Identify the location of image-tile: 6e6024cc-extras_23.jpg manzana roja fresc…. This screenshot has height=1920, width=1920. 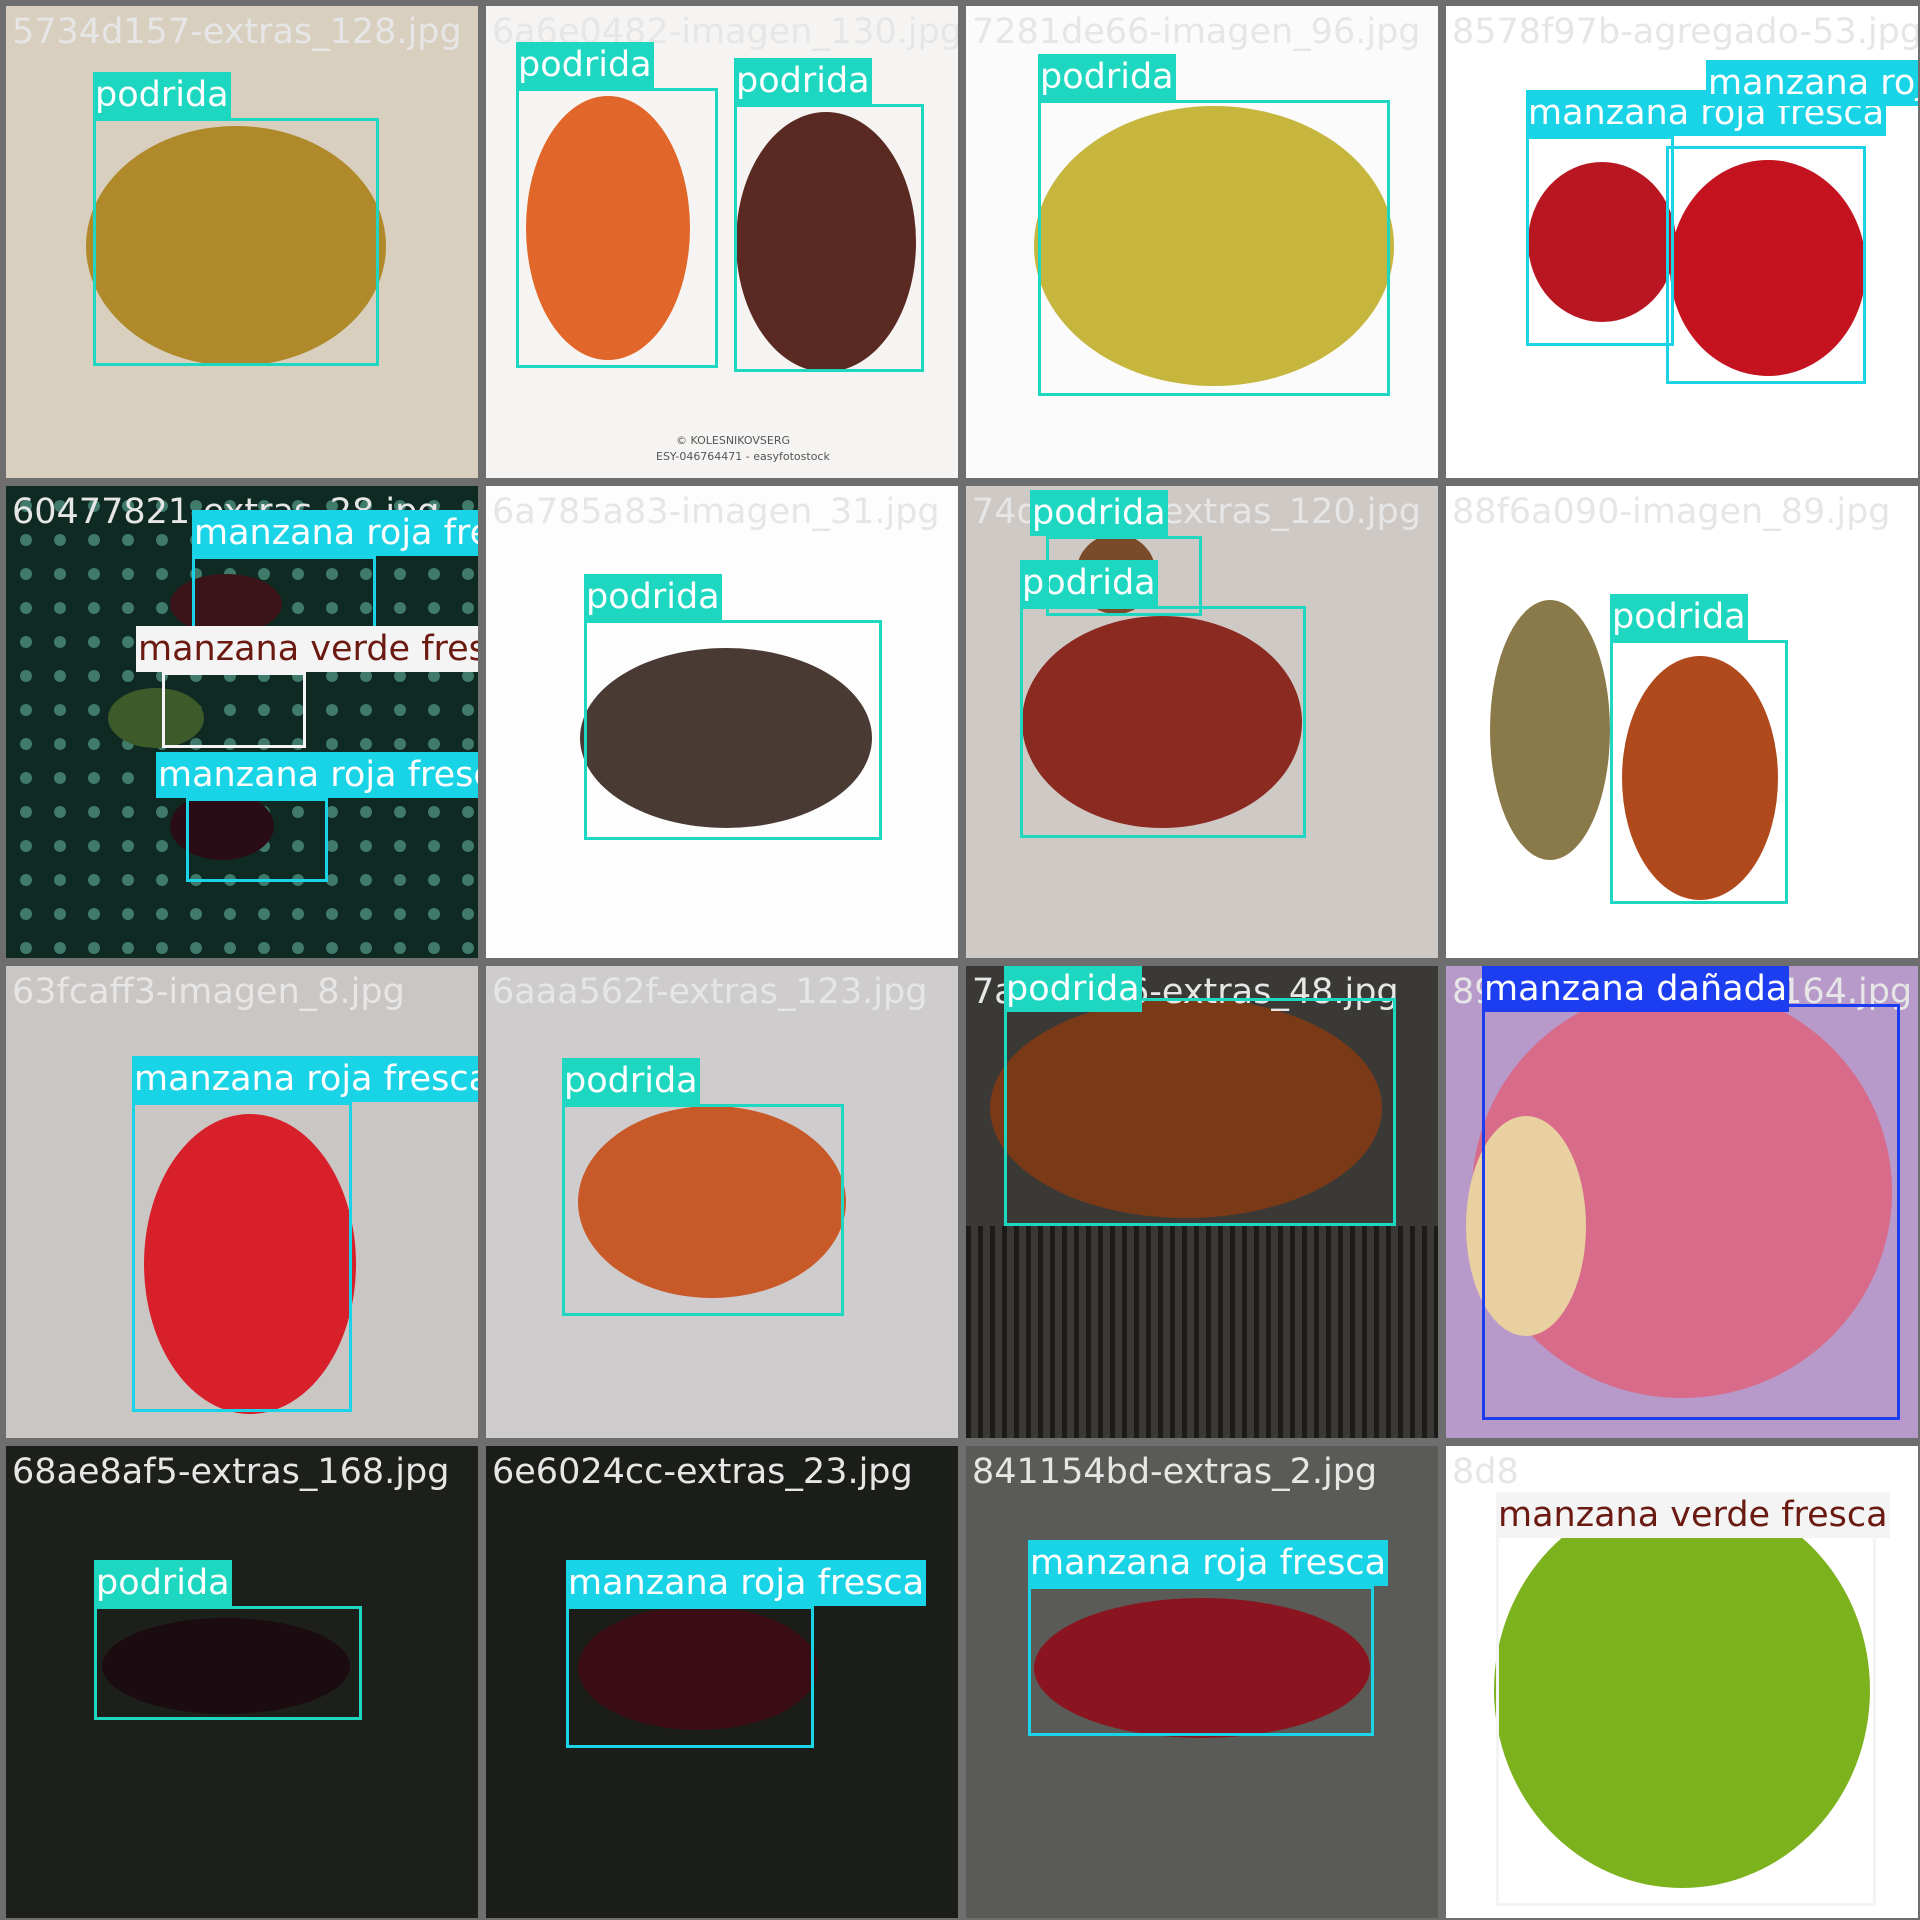
(722, 1682).